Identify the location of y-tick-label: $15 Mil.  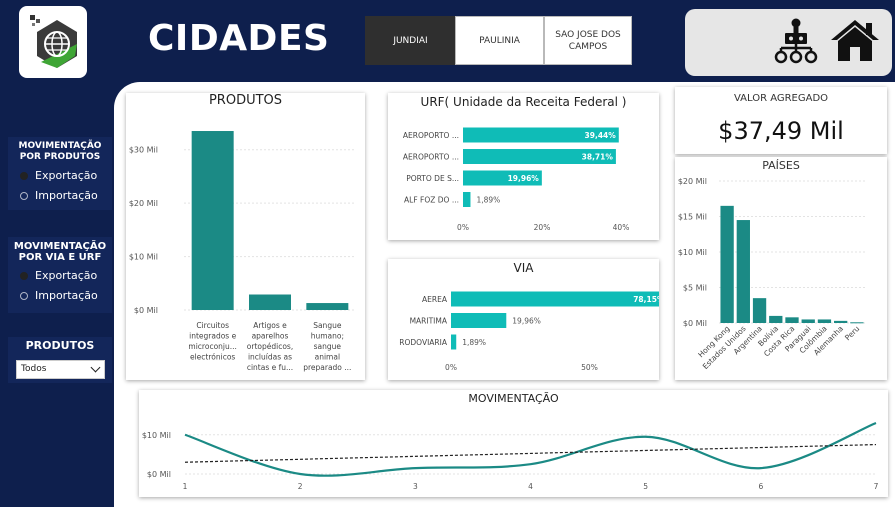
(692, 217).